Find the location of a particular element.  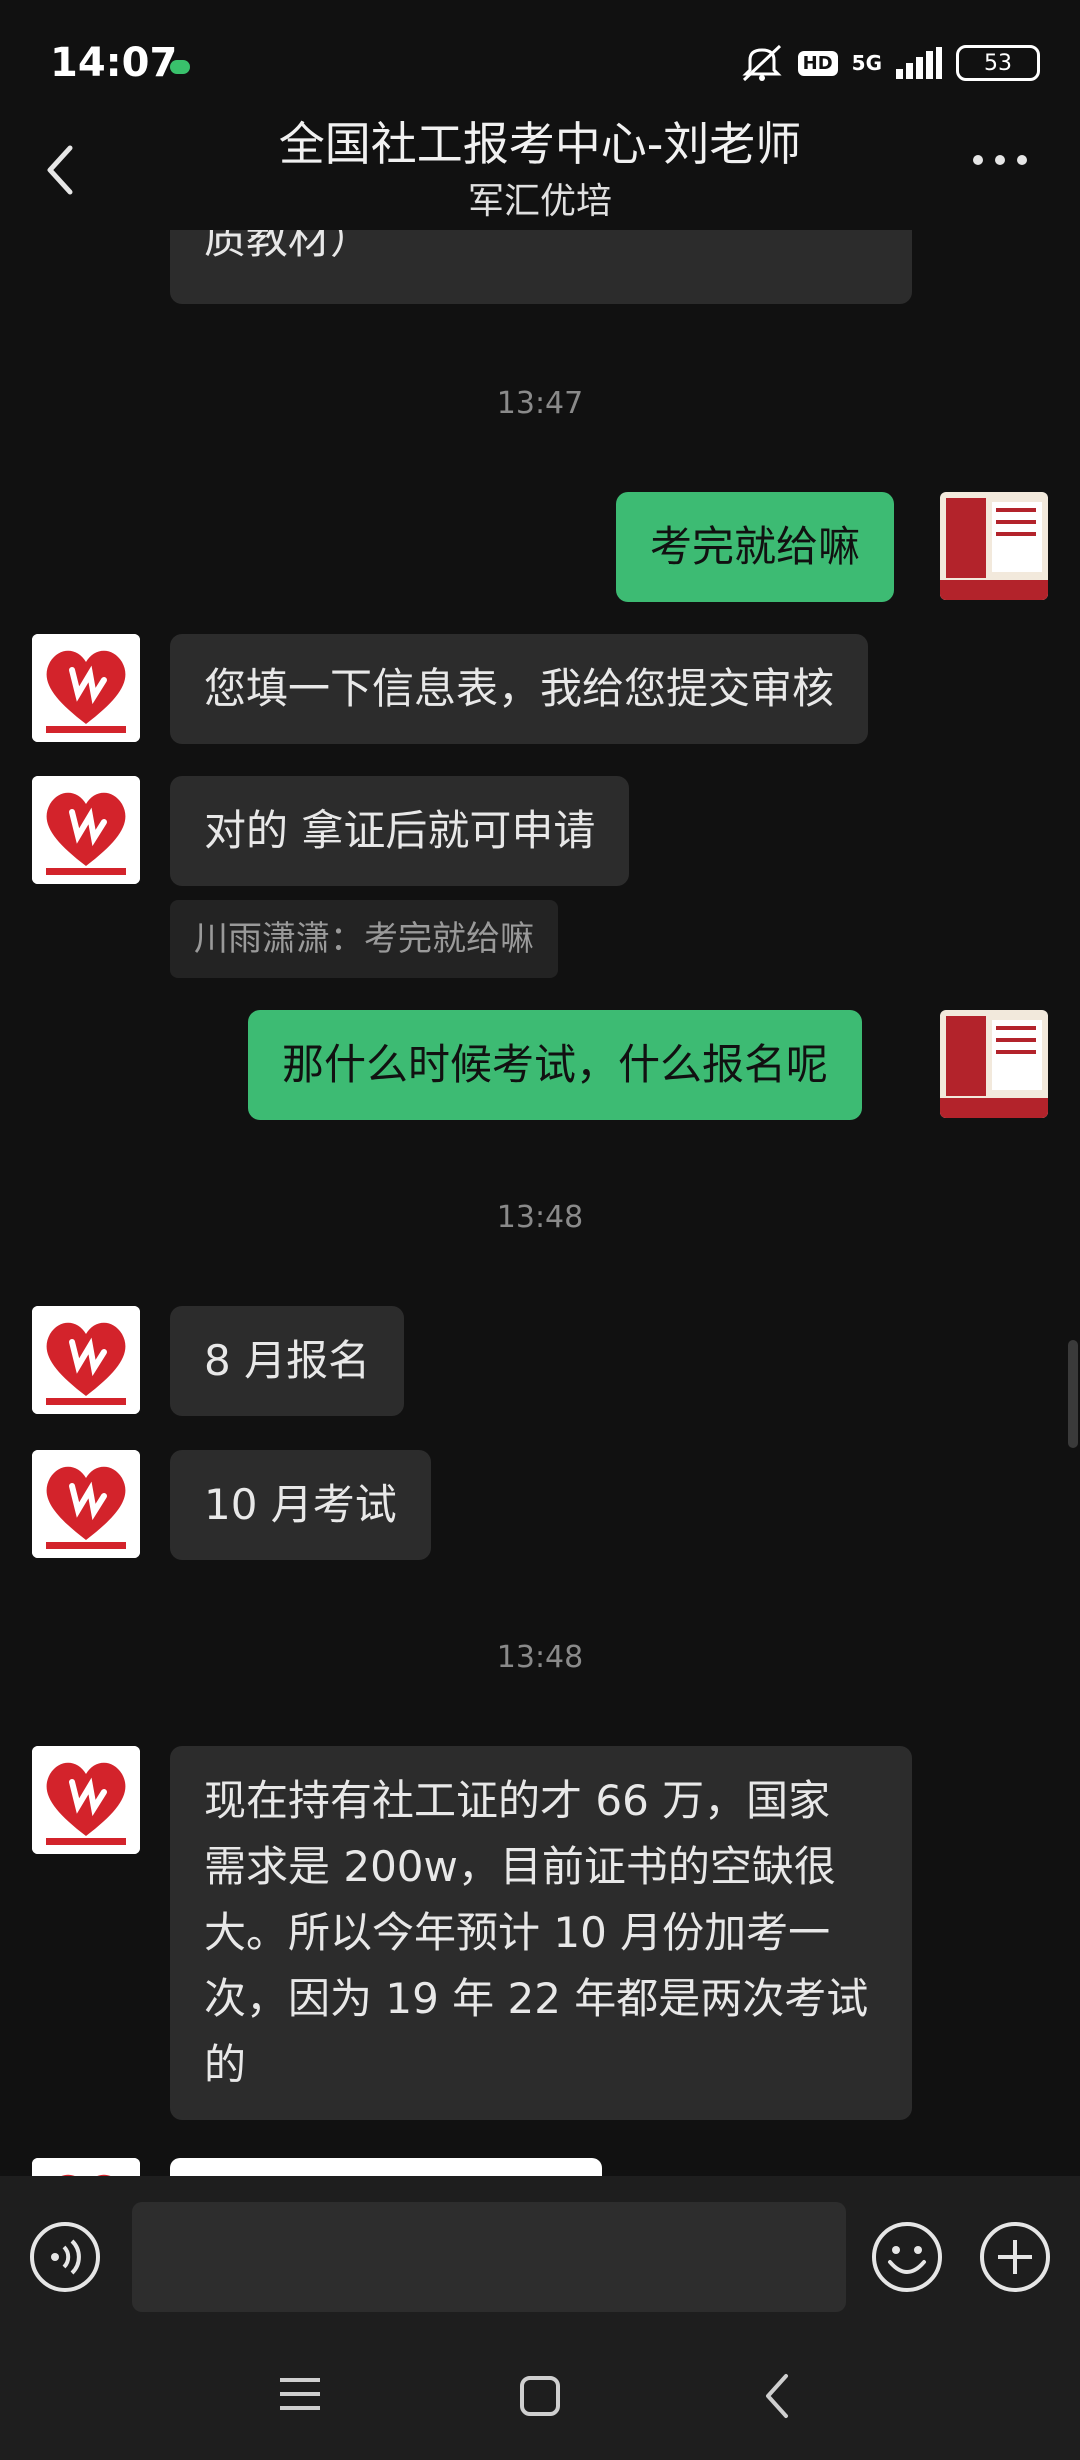

message-bubble: 10 月考试 is located at coordinates (300, 1505).